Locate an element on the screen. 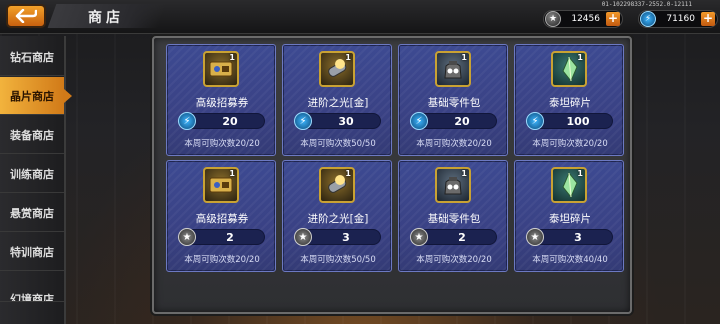 Image resolution: width=720 pixels, height=324 pixels. currency-energy: ⚡ 71160 + is located at coordinates (678, 19).